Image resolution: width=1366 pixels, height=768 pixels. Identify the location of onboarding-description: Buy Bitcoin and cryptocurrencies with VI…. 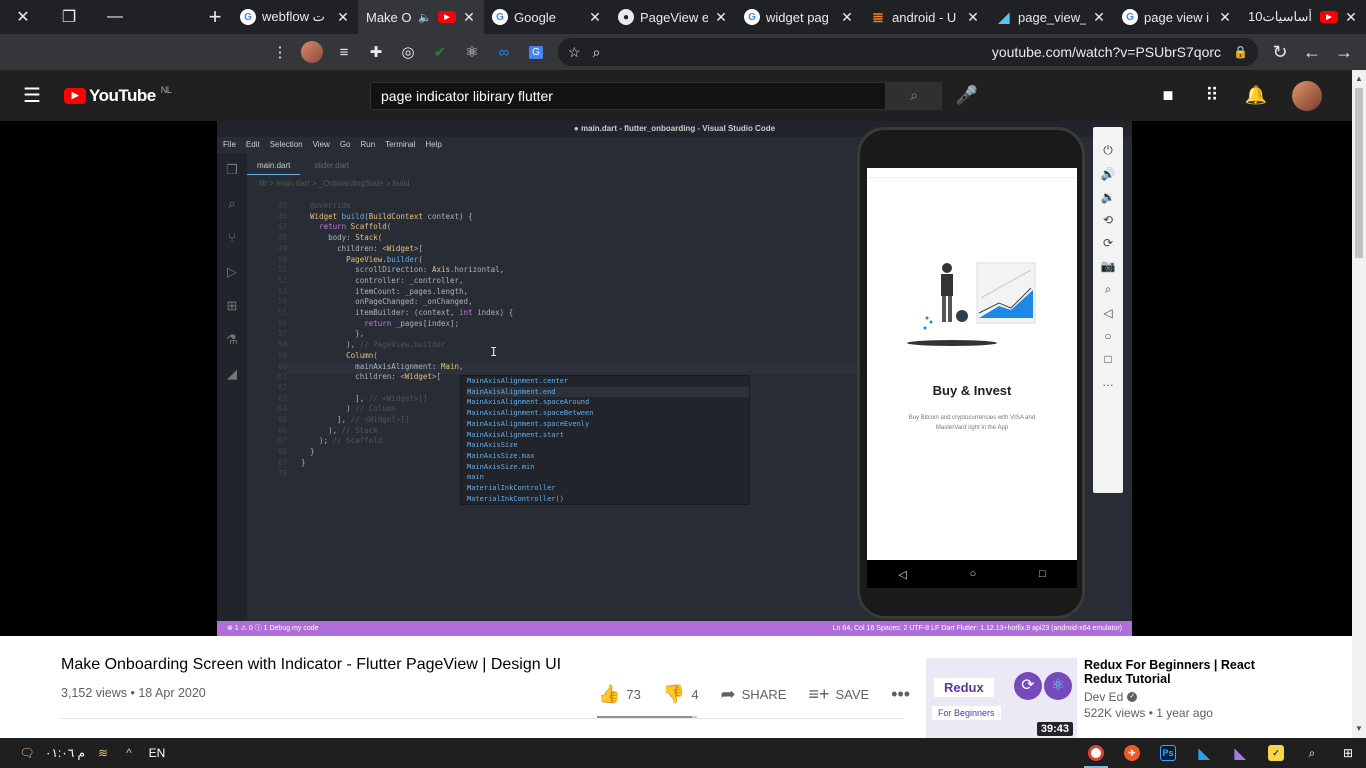
(972, 423).